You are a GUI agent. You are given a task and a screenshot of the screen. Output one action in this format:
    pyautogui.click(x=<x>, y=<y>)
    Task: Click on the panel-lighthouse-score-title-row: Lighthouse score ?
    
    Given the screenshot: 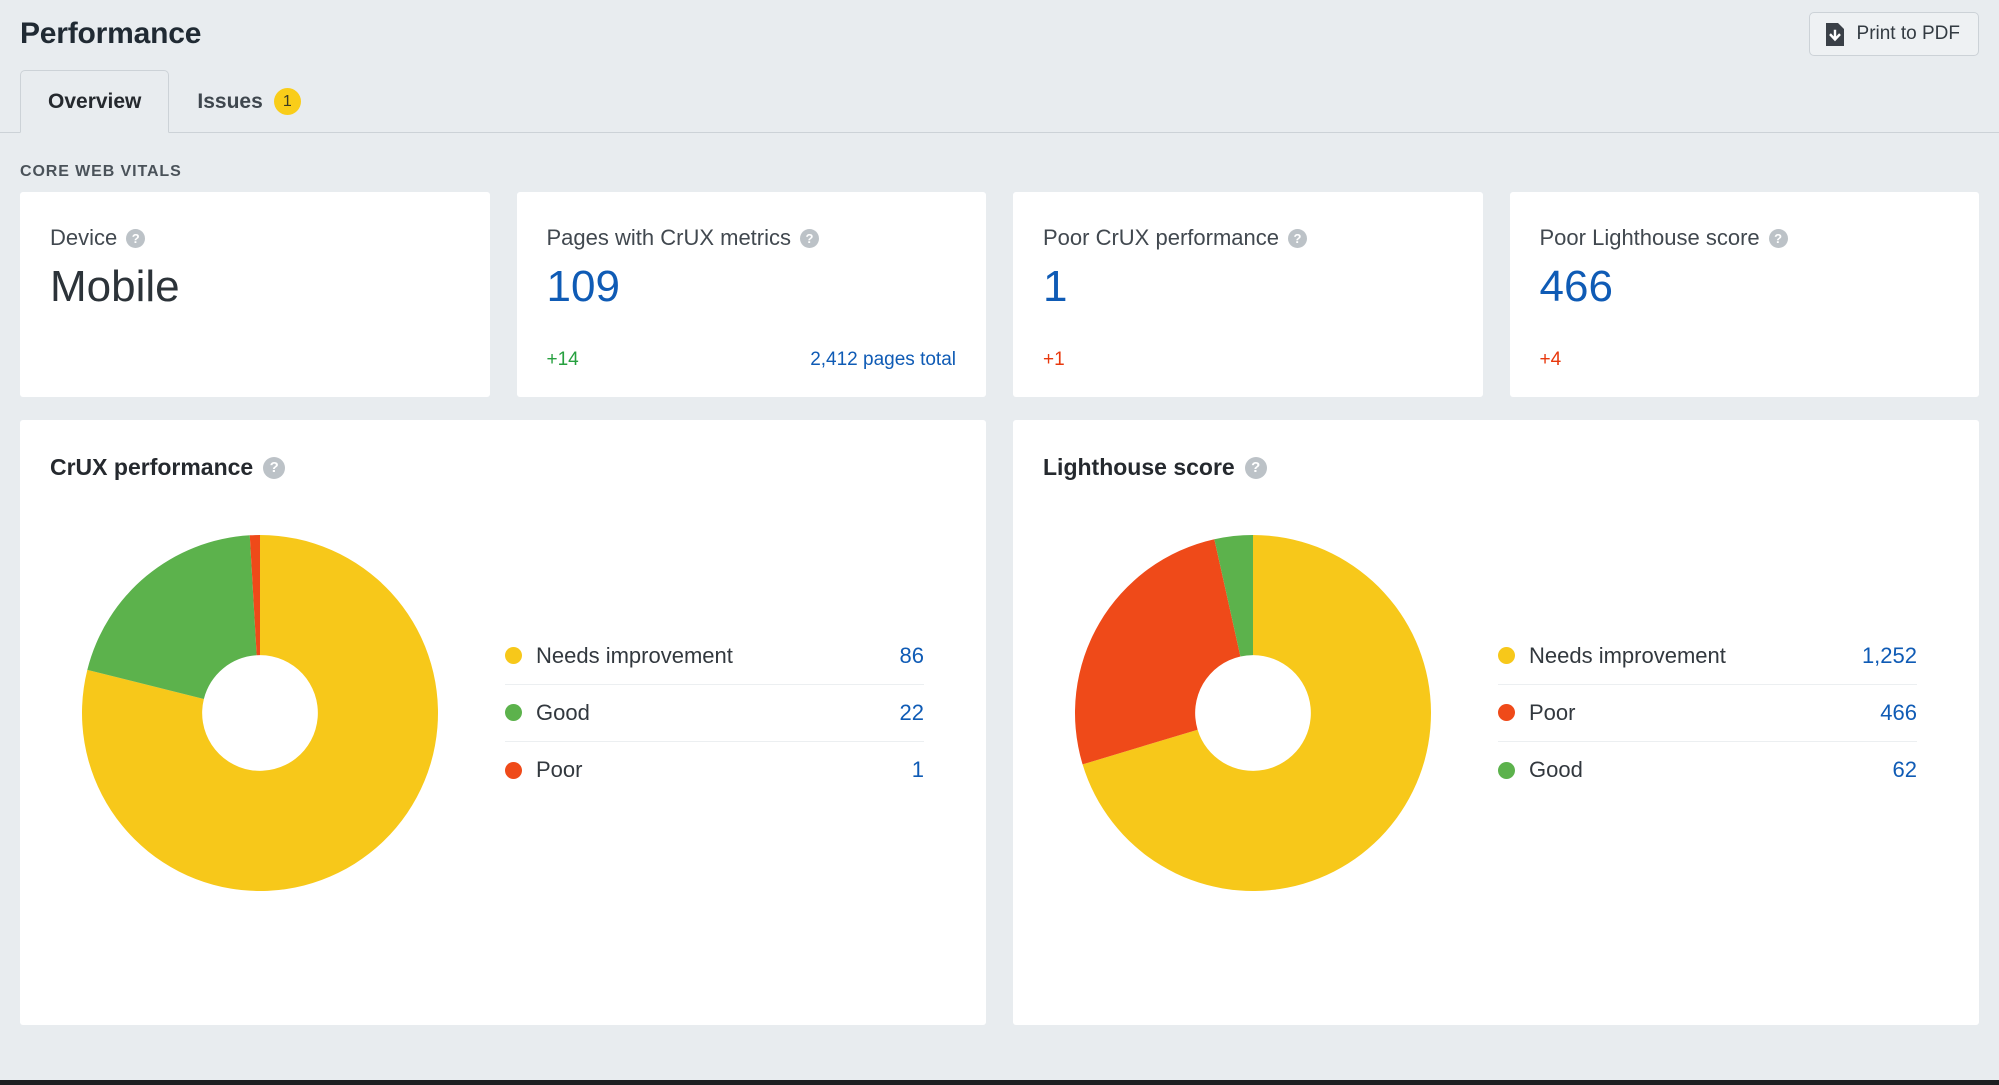 What is the action you would take?
    pyautogui.click(x=1496, y=467)
    